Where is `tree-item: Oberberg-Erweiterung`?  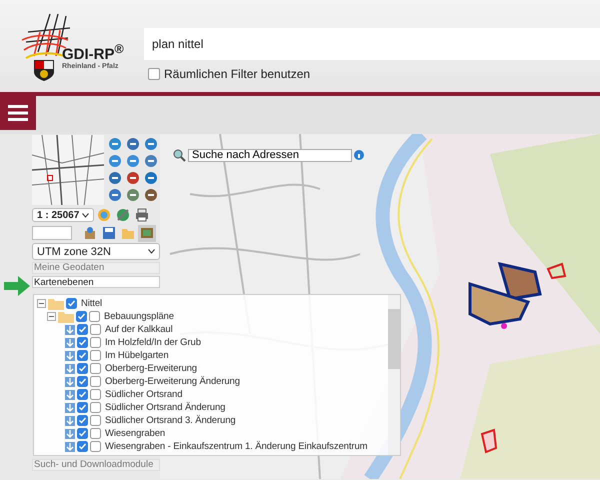
tree-item: Oberberg-Erweiterung is located at coordinates (151, 368).